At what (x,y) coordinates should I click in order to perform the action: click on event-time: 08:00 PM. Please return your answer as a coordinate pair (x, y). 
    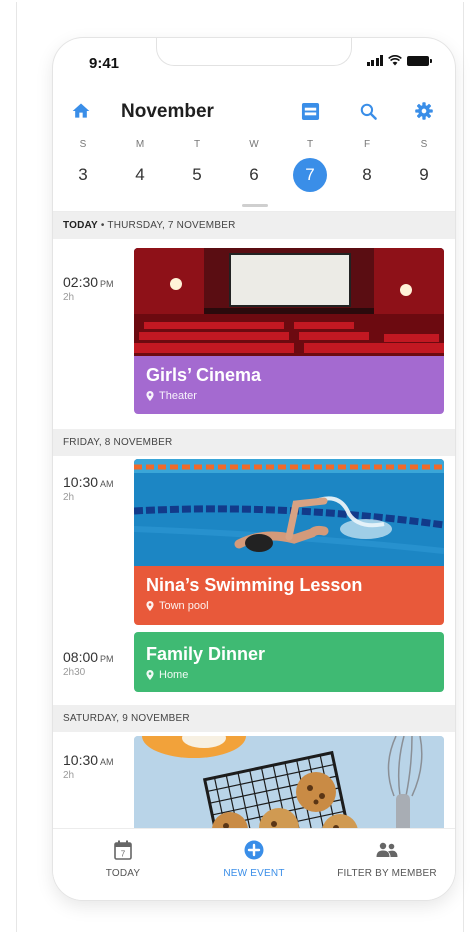
    Looking at the image, I should click on (88, 657).